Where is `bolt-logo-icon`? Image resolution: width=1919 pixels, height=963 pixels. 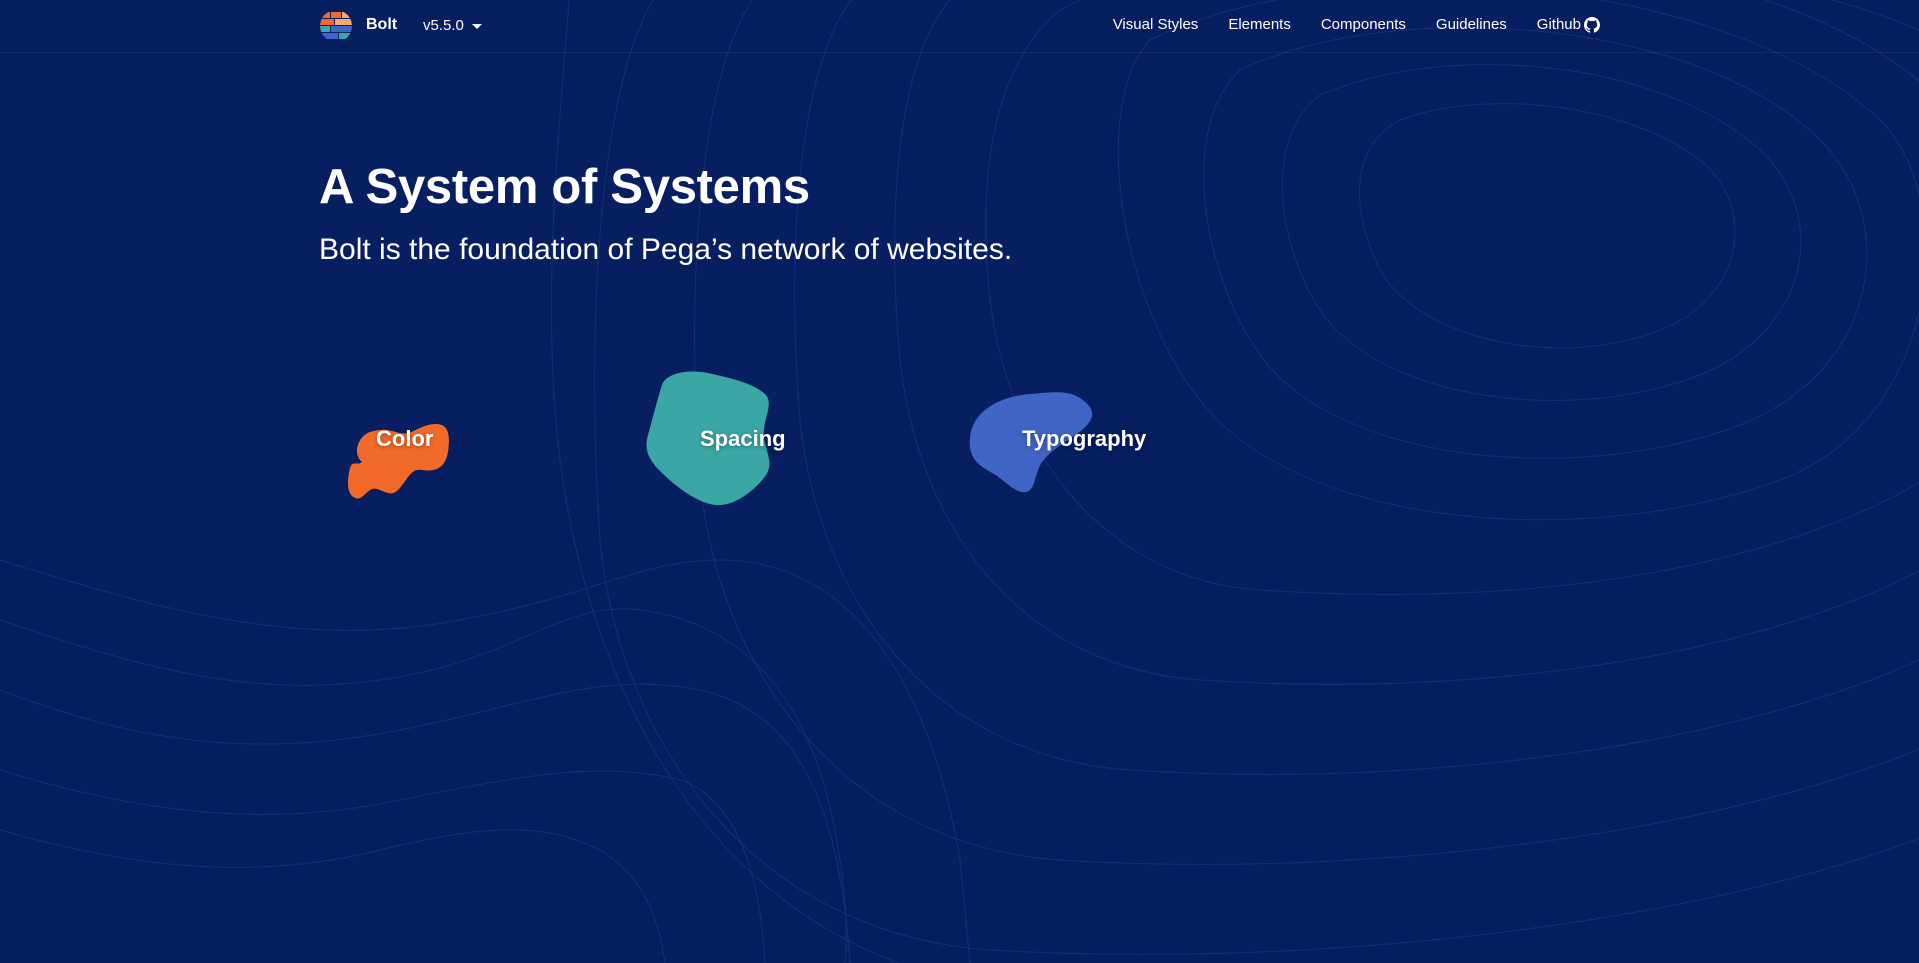 bolt-logo-icon is located at coordinates (336, 26).